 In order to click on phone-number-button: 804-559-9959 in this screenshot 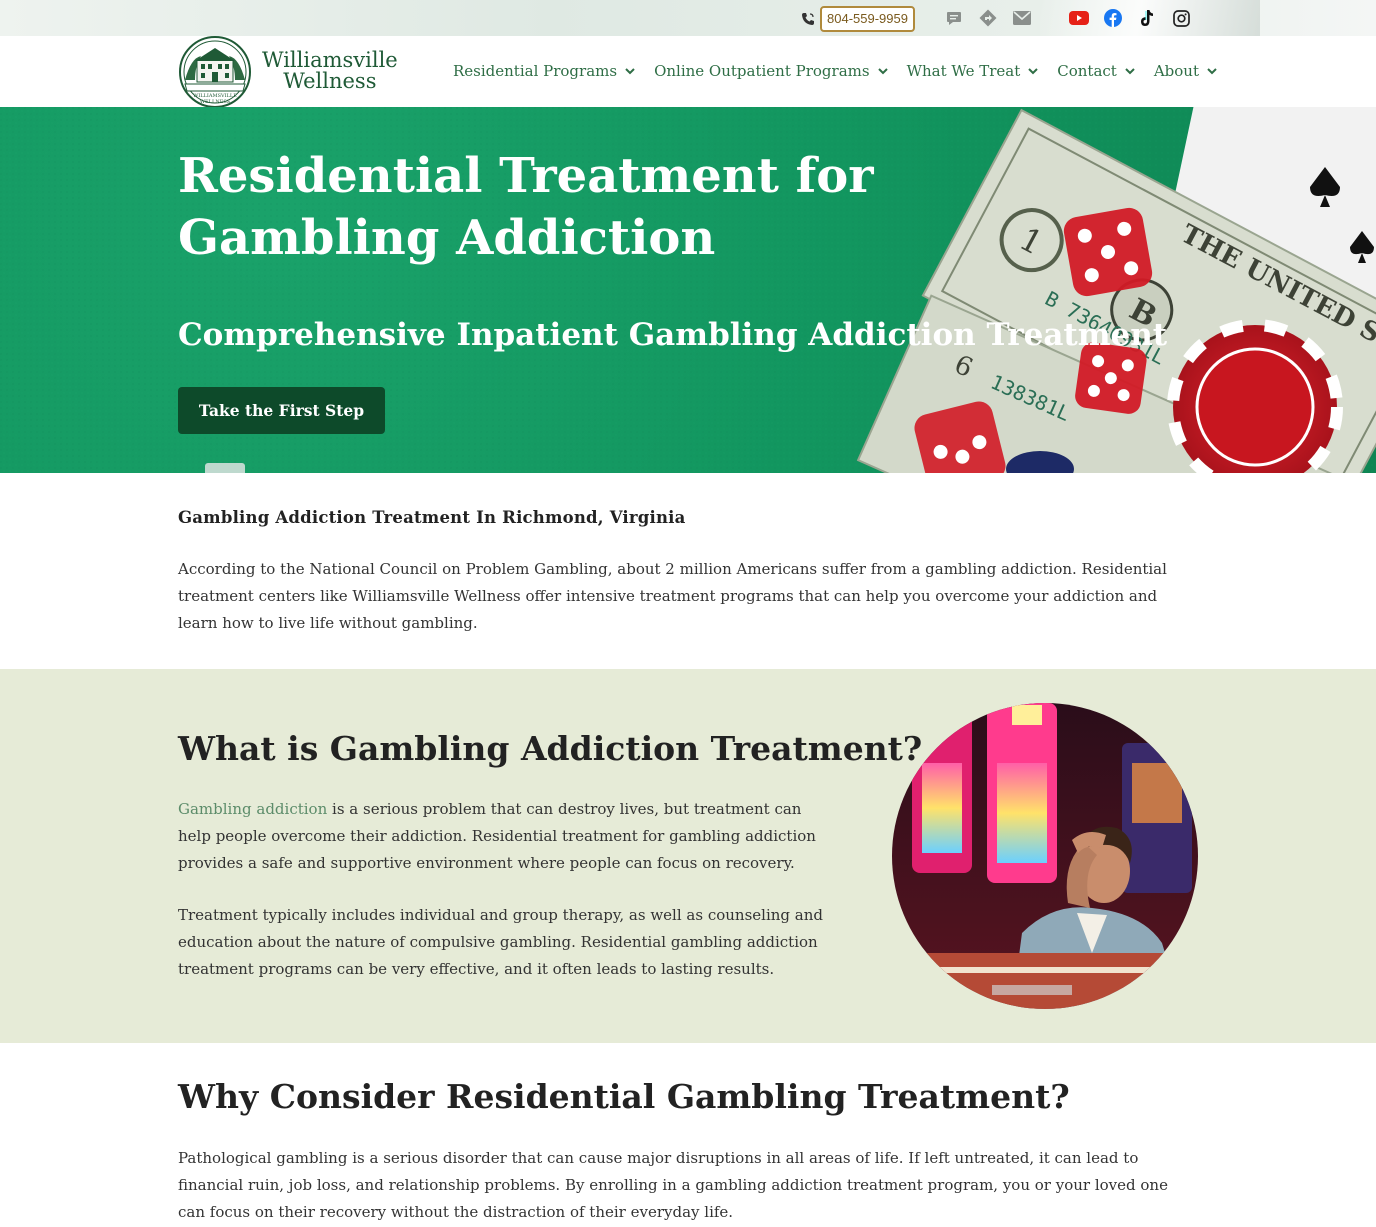, I will do `click(867, 19)`.